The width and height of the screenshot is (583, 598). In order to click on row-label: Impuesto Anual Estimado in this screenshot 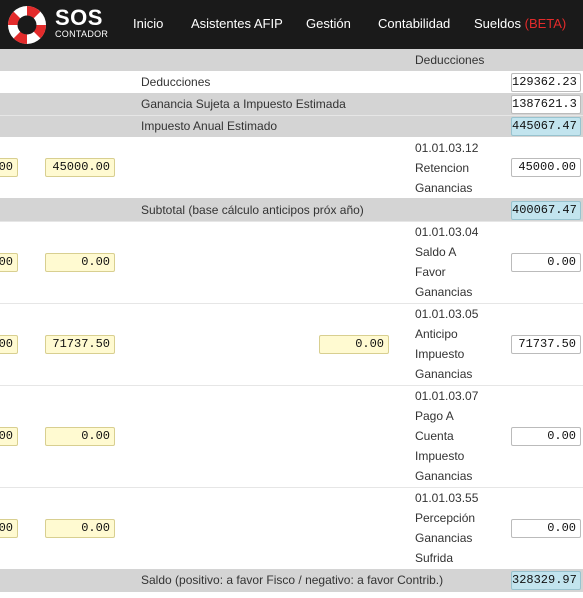, I will do `click(209, 126)`.